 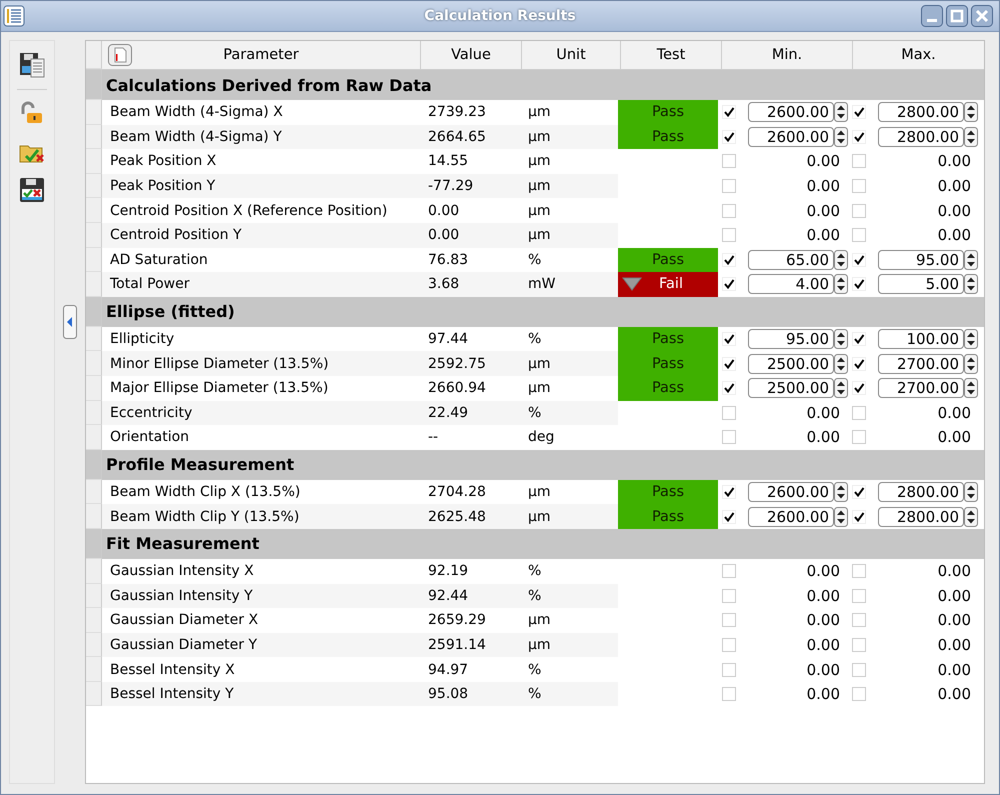 What do you see at coordinates (918, 55) in the screenshot?
I see `column-header: Max.` at bounding box center [918, 55].